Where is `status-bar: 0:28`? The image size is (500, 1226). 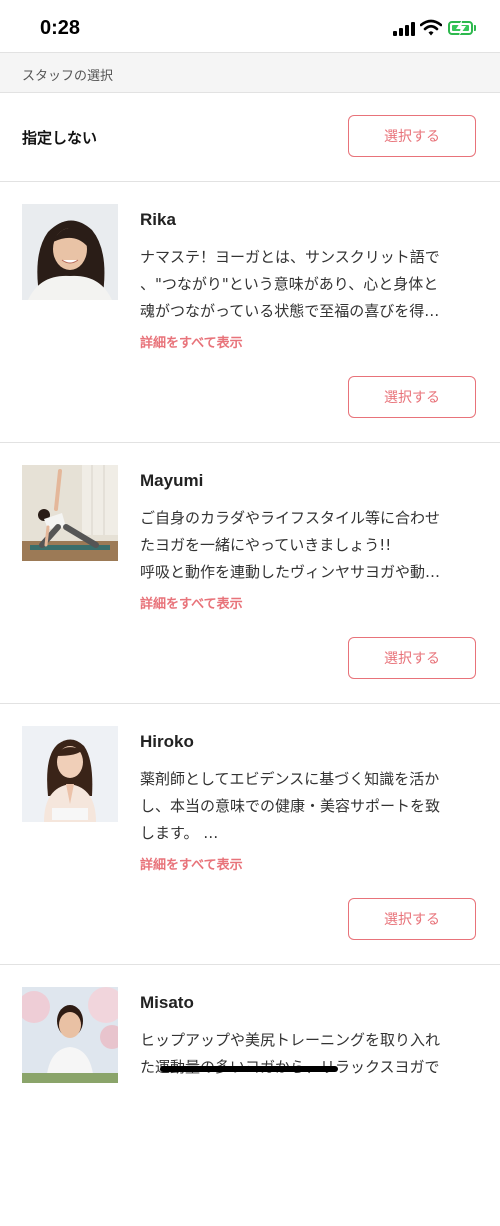 status-bar: 0:28 is located at coordinates (250, 26).